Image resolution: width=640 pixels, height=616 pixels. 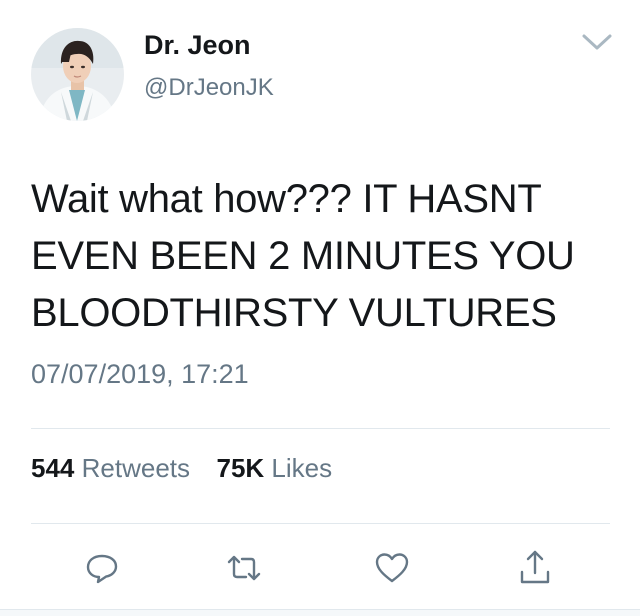 I want to click on heart-icon, so click(x=392, y=568).